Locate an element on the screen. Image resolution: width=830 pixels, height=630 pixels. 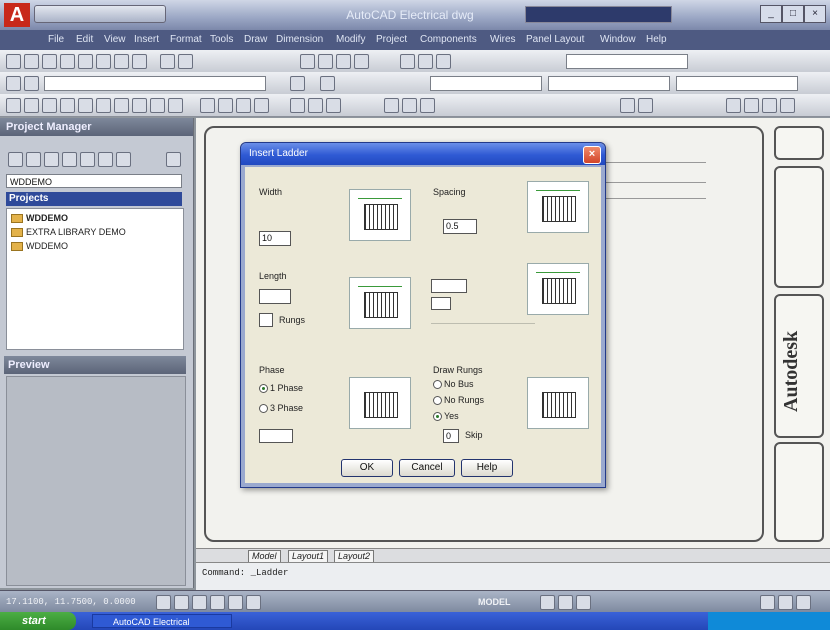
cross-reference-icon is located at coordinates (175, 105).